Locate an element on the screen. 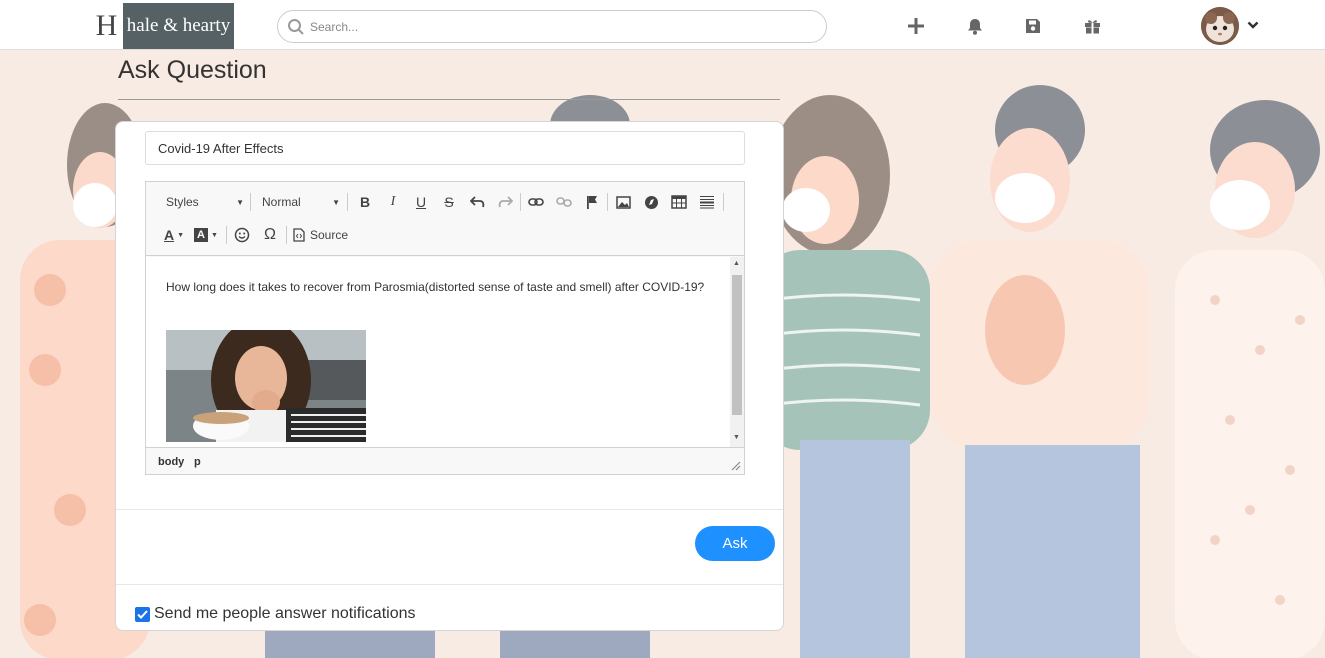 The image size is (1325, 658). chevron-down-icon is located at coordinates (1253, 26).